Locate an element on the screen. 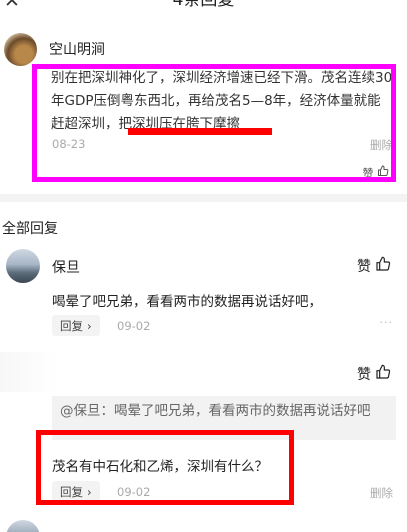 The image size is (407, 532). section-divider is located at coordinates (203, 198).